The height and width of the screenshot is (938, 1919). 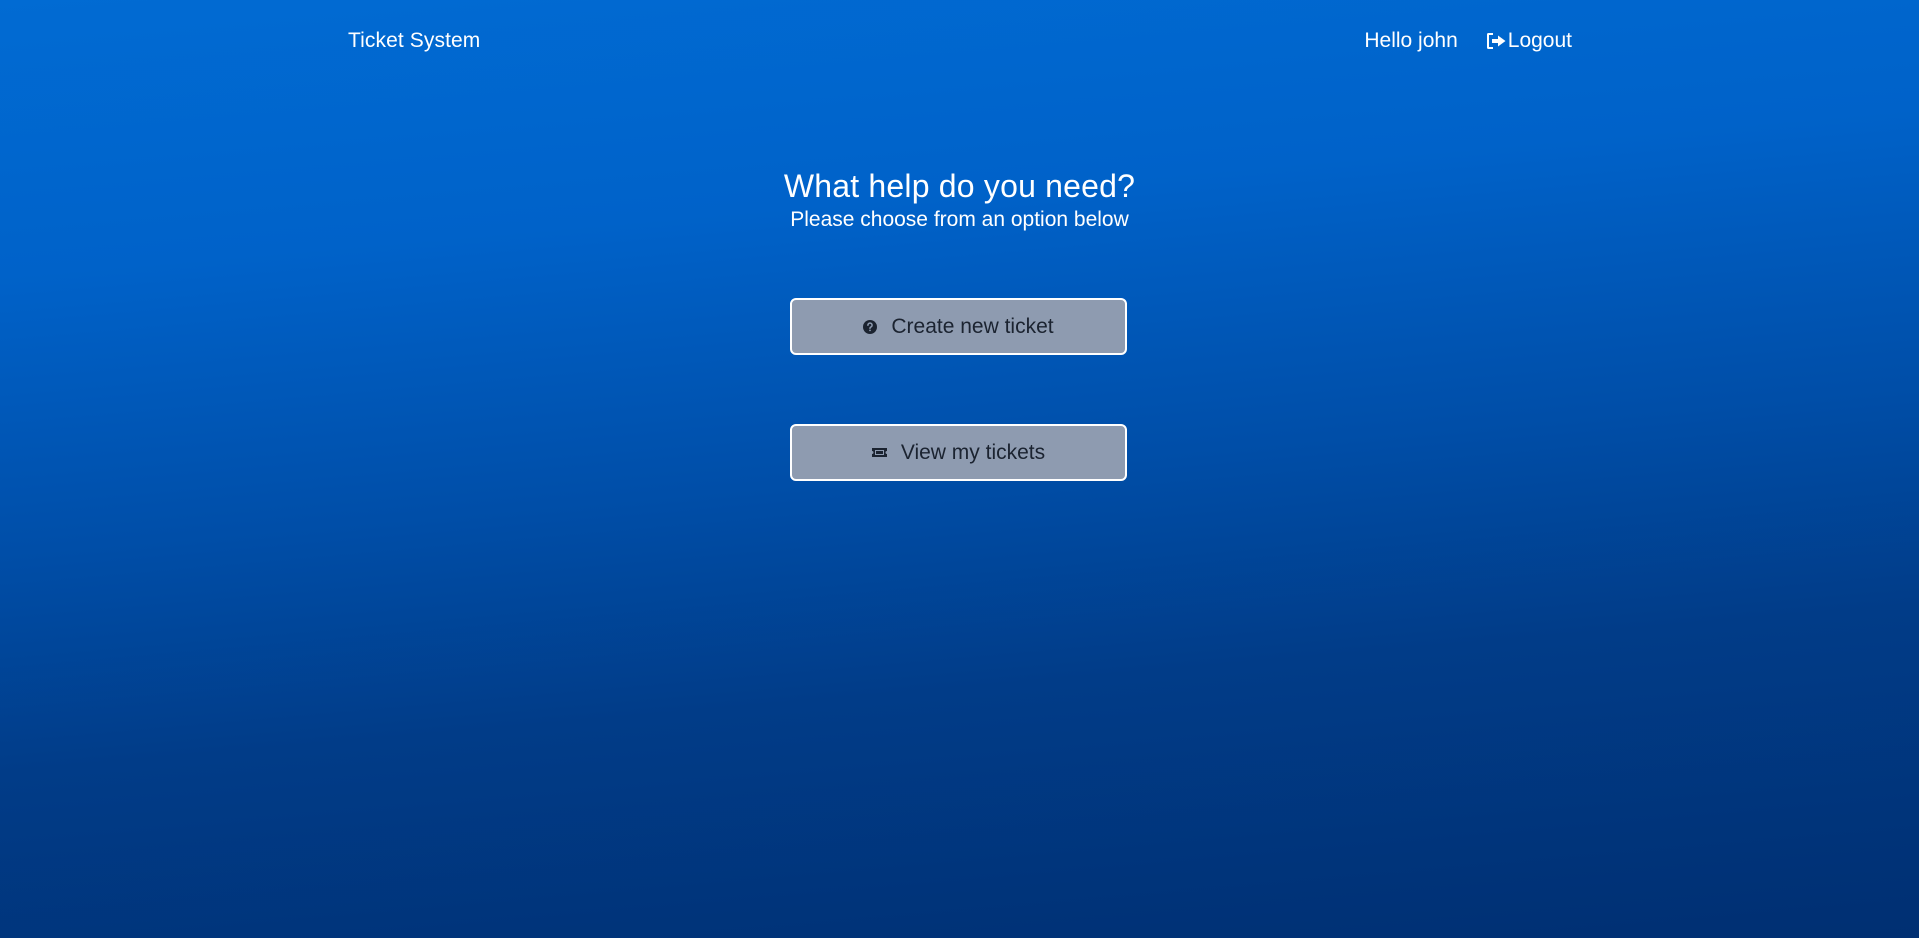 What do you see at coordinates (870, 326) in the screenshot?
I see `question-circle-icon` at bounding box center [870, 326].